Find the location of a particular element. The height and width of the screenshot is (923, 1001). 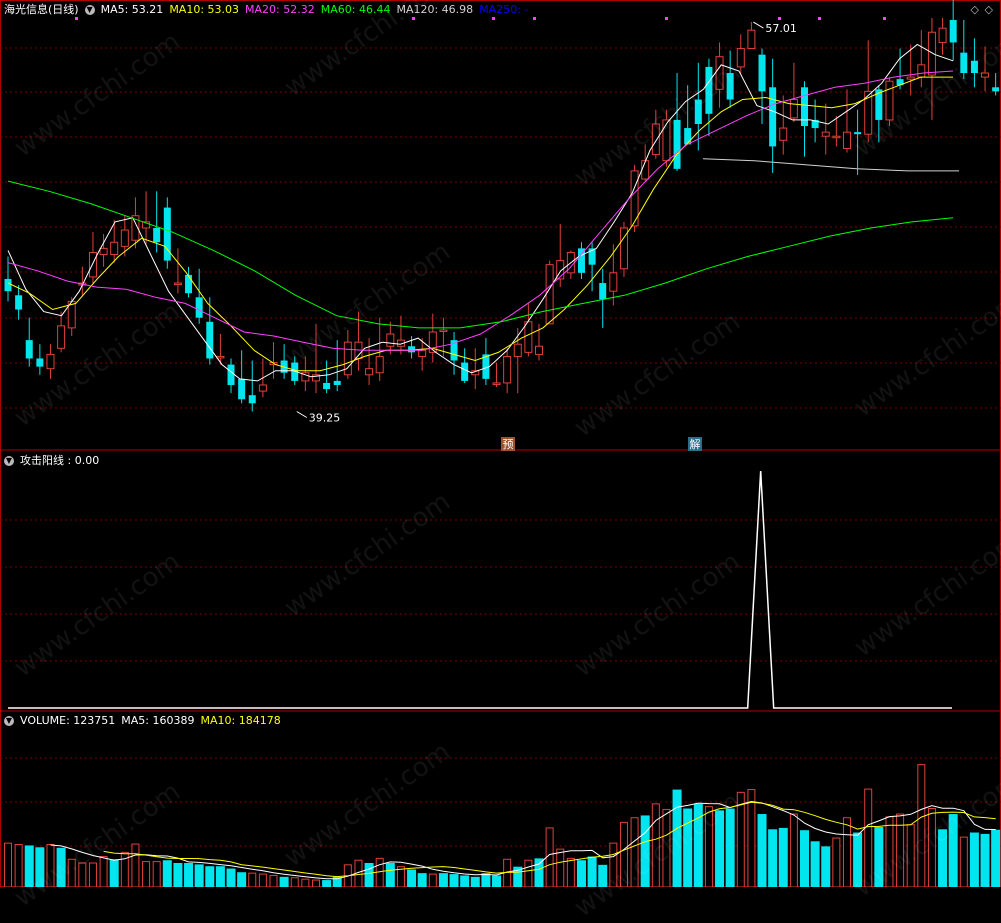

low-label: 39.25 is located at coordinates (325, 417).